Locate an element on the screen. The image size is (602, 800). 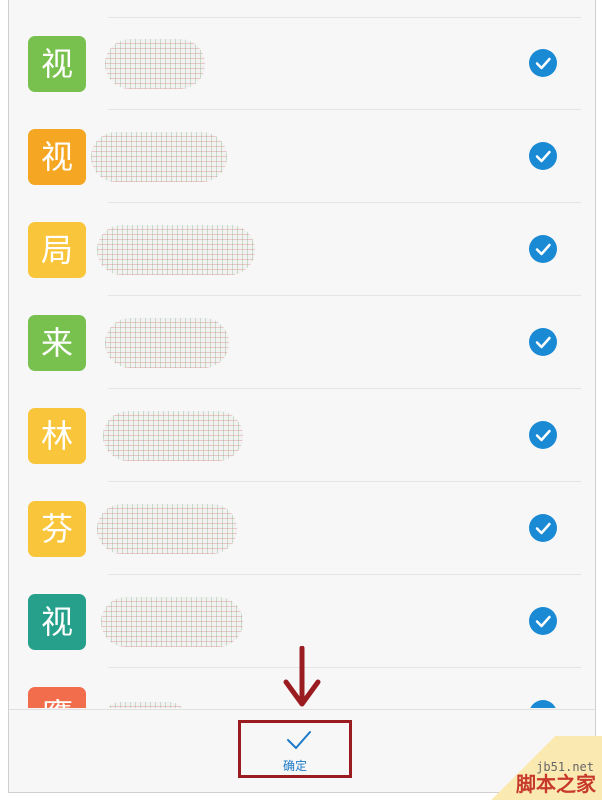
contact-row: 芬 is located at coordinates (302, 528).